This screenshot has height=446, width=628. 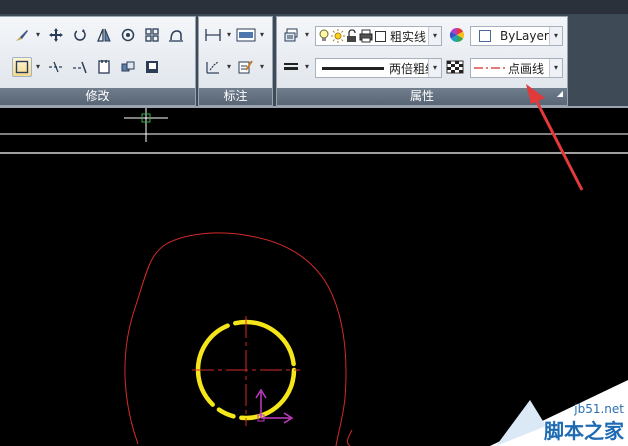 What do you see at coordinates (366, 36) in the screenshot?
I see `print-icon` at bounding box center [366, 36].